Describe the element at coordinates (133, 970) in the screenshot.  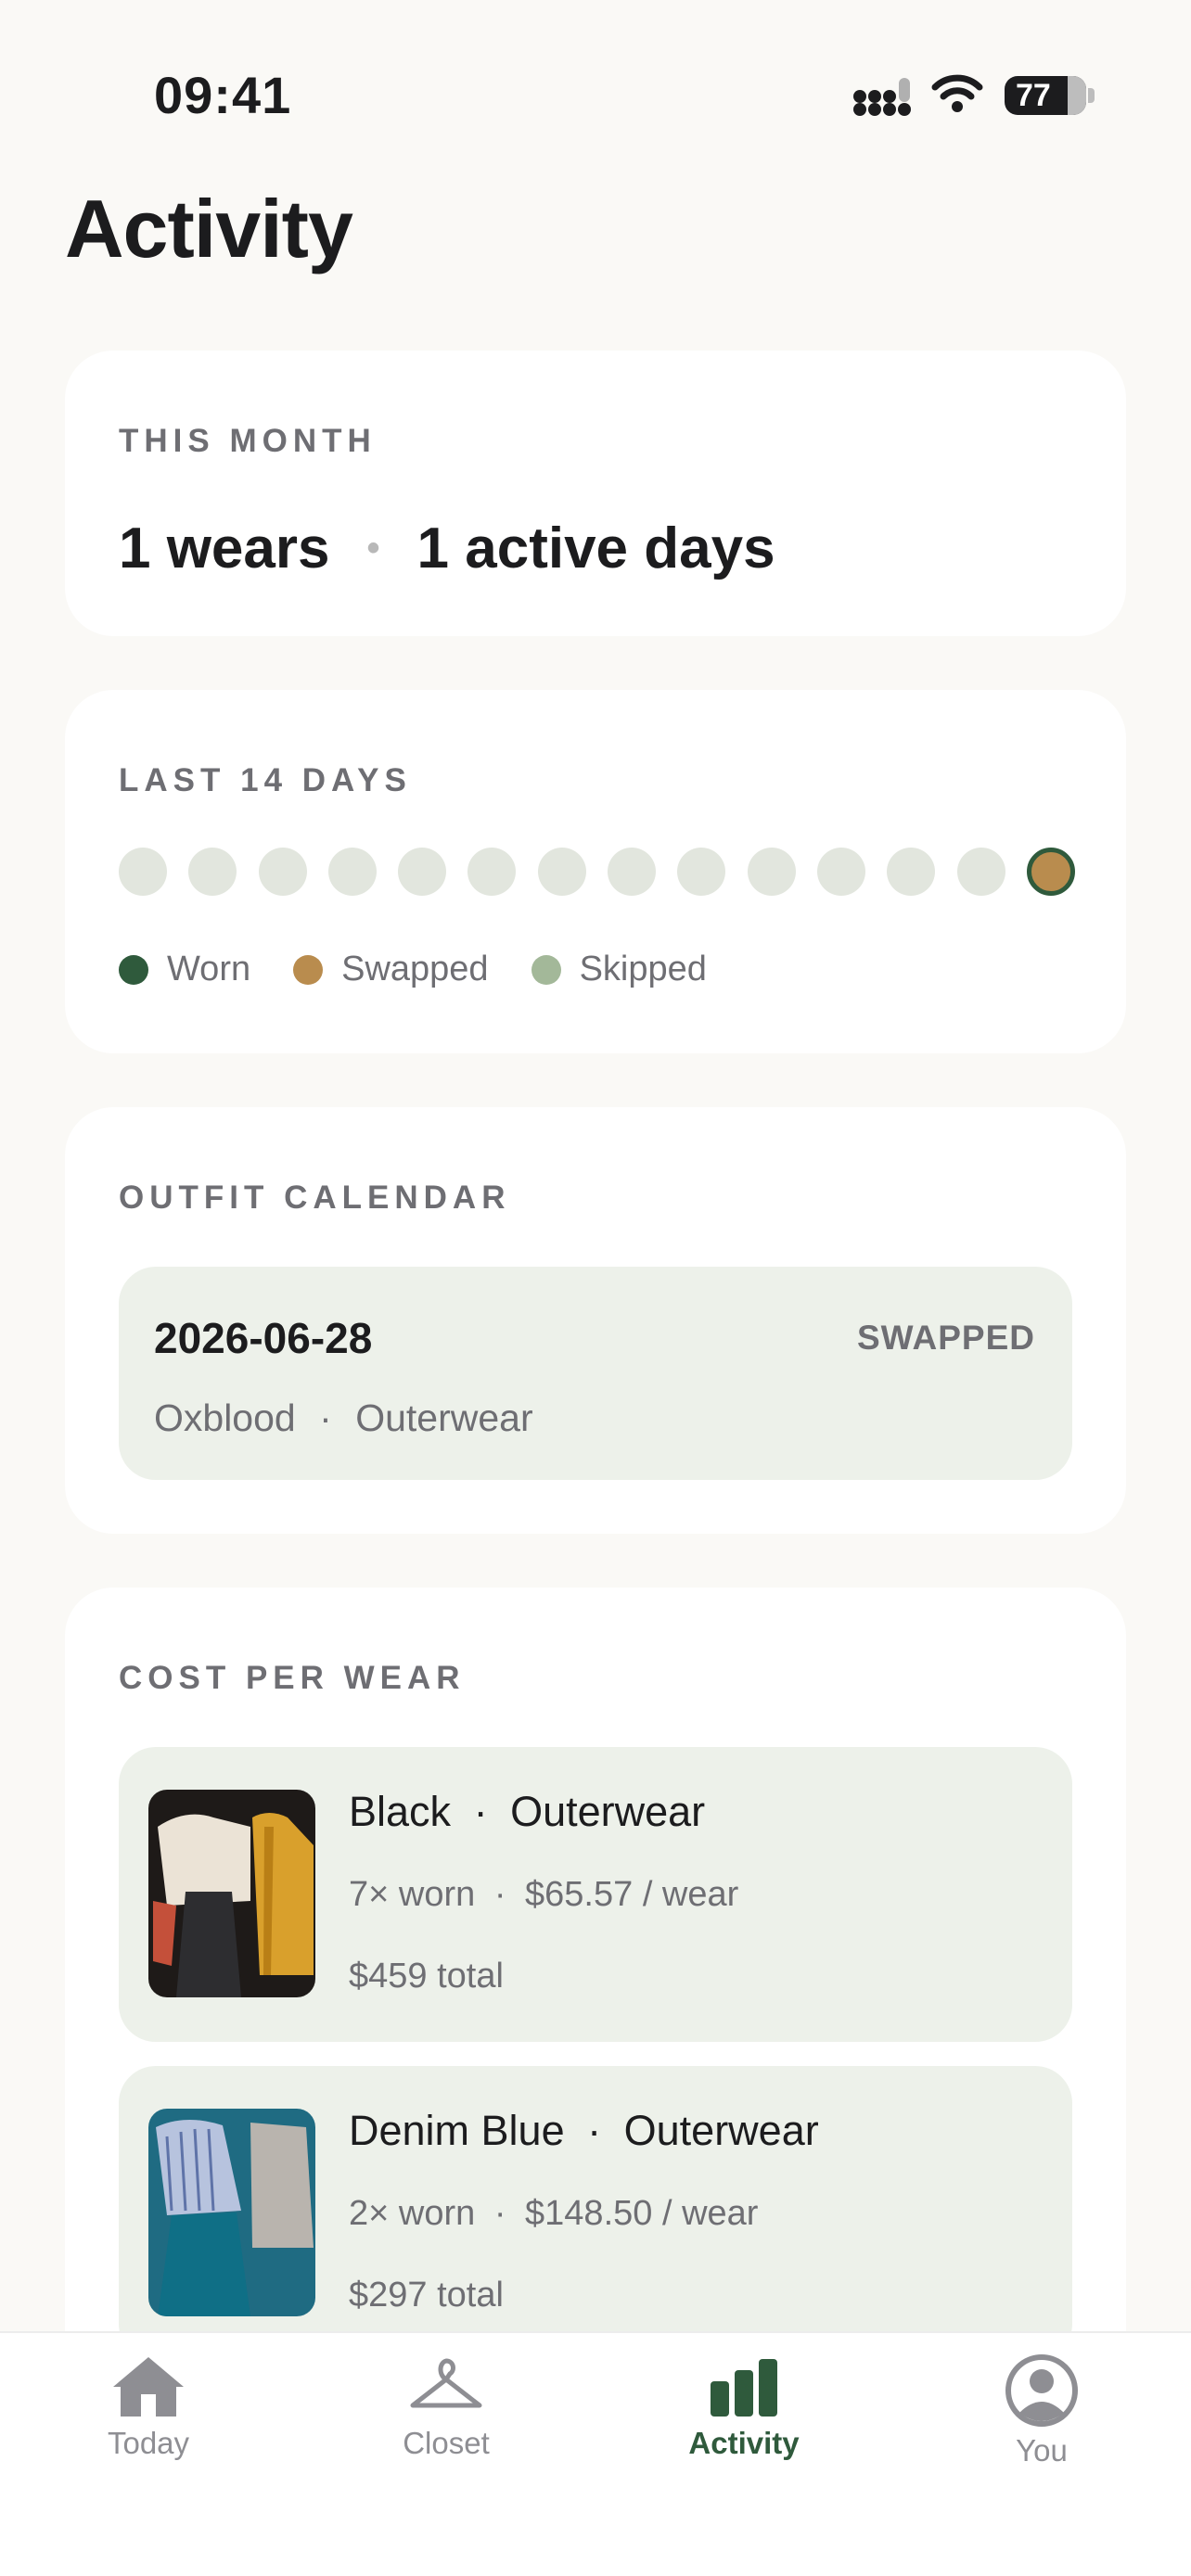
I see `worn-swatch` at that location.